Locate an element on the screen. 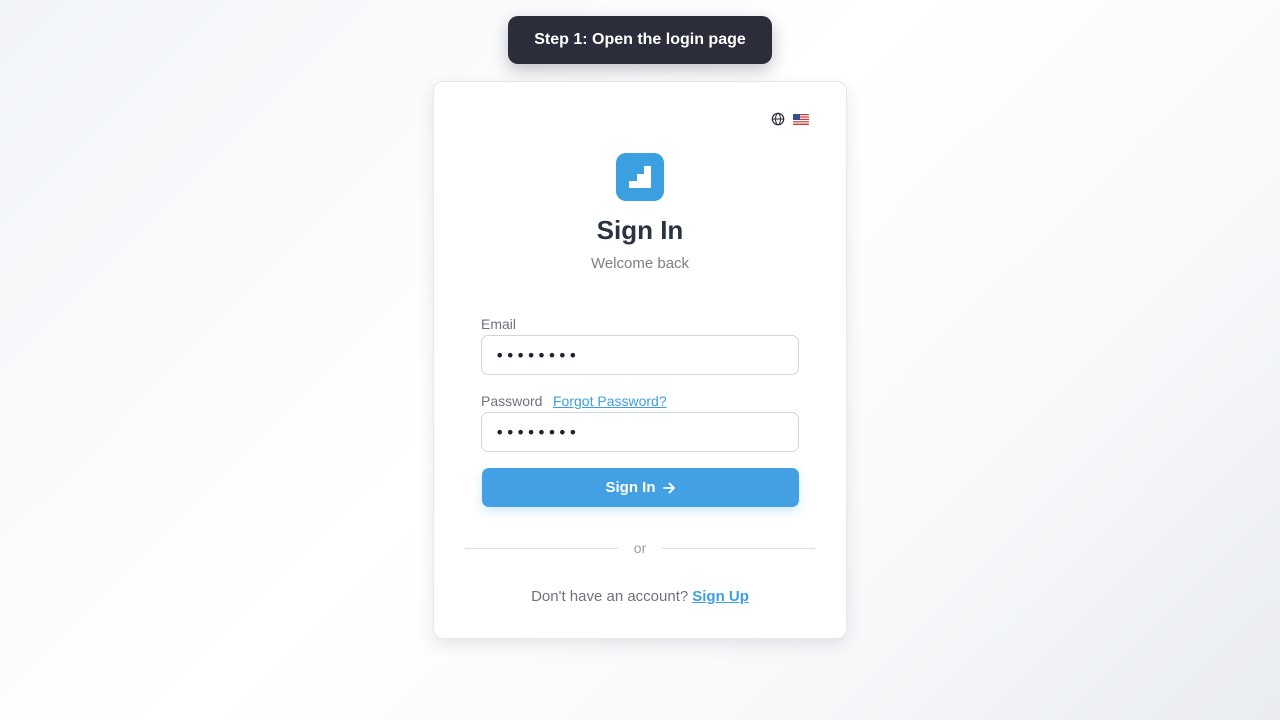  language-selector is located at coordinates (790, 119).